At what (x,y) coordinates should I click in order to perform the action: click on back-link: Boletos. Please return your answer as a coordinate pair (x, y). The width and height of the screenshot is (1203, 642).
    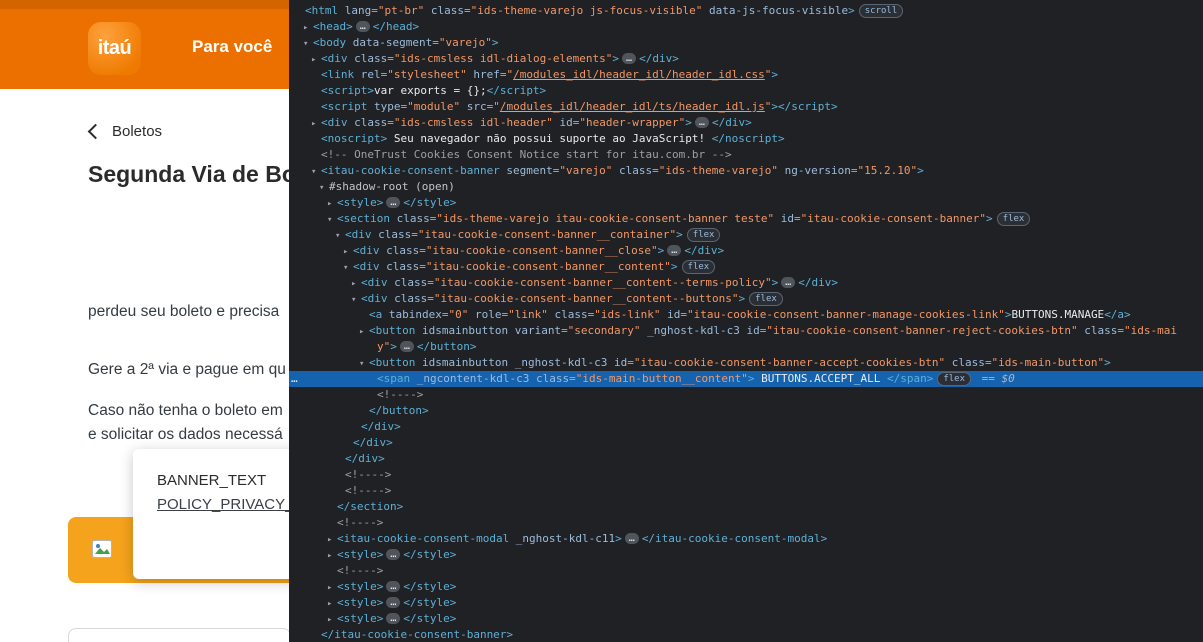
    Looking at the image, I should click on (124, 131).